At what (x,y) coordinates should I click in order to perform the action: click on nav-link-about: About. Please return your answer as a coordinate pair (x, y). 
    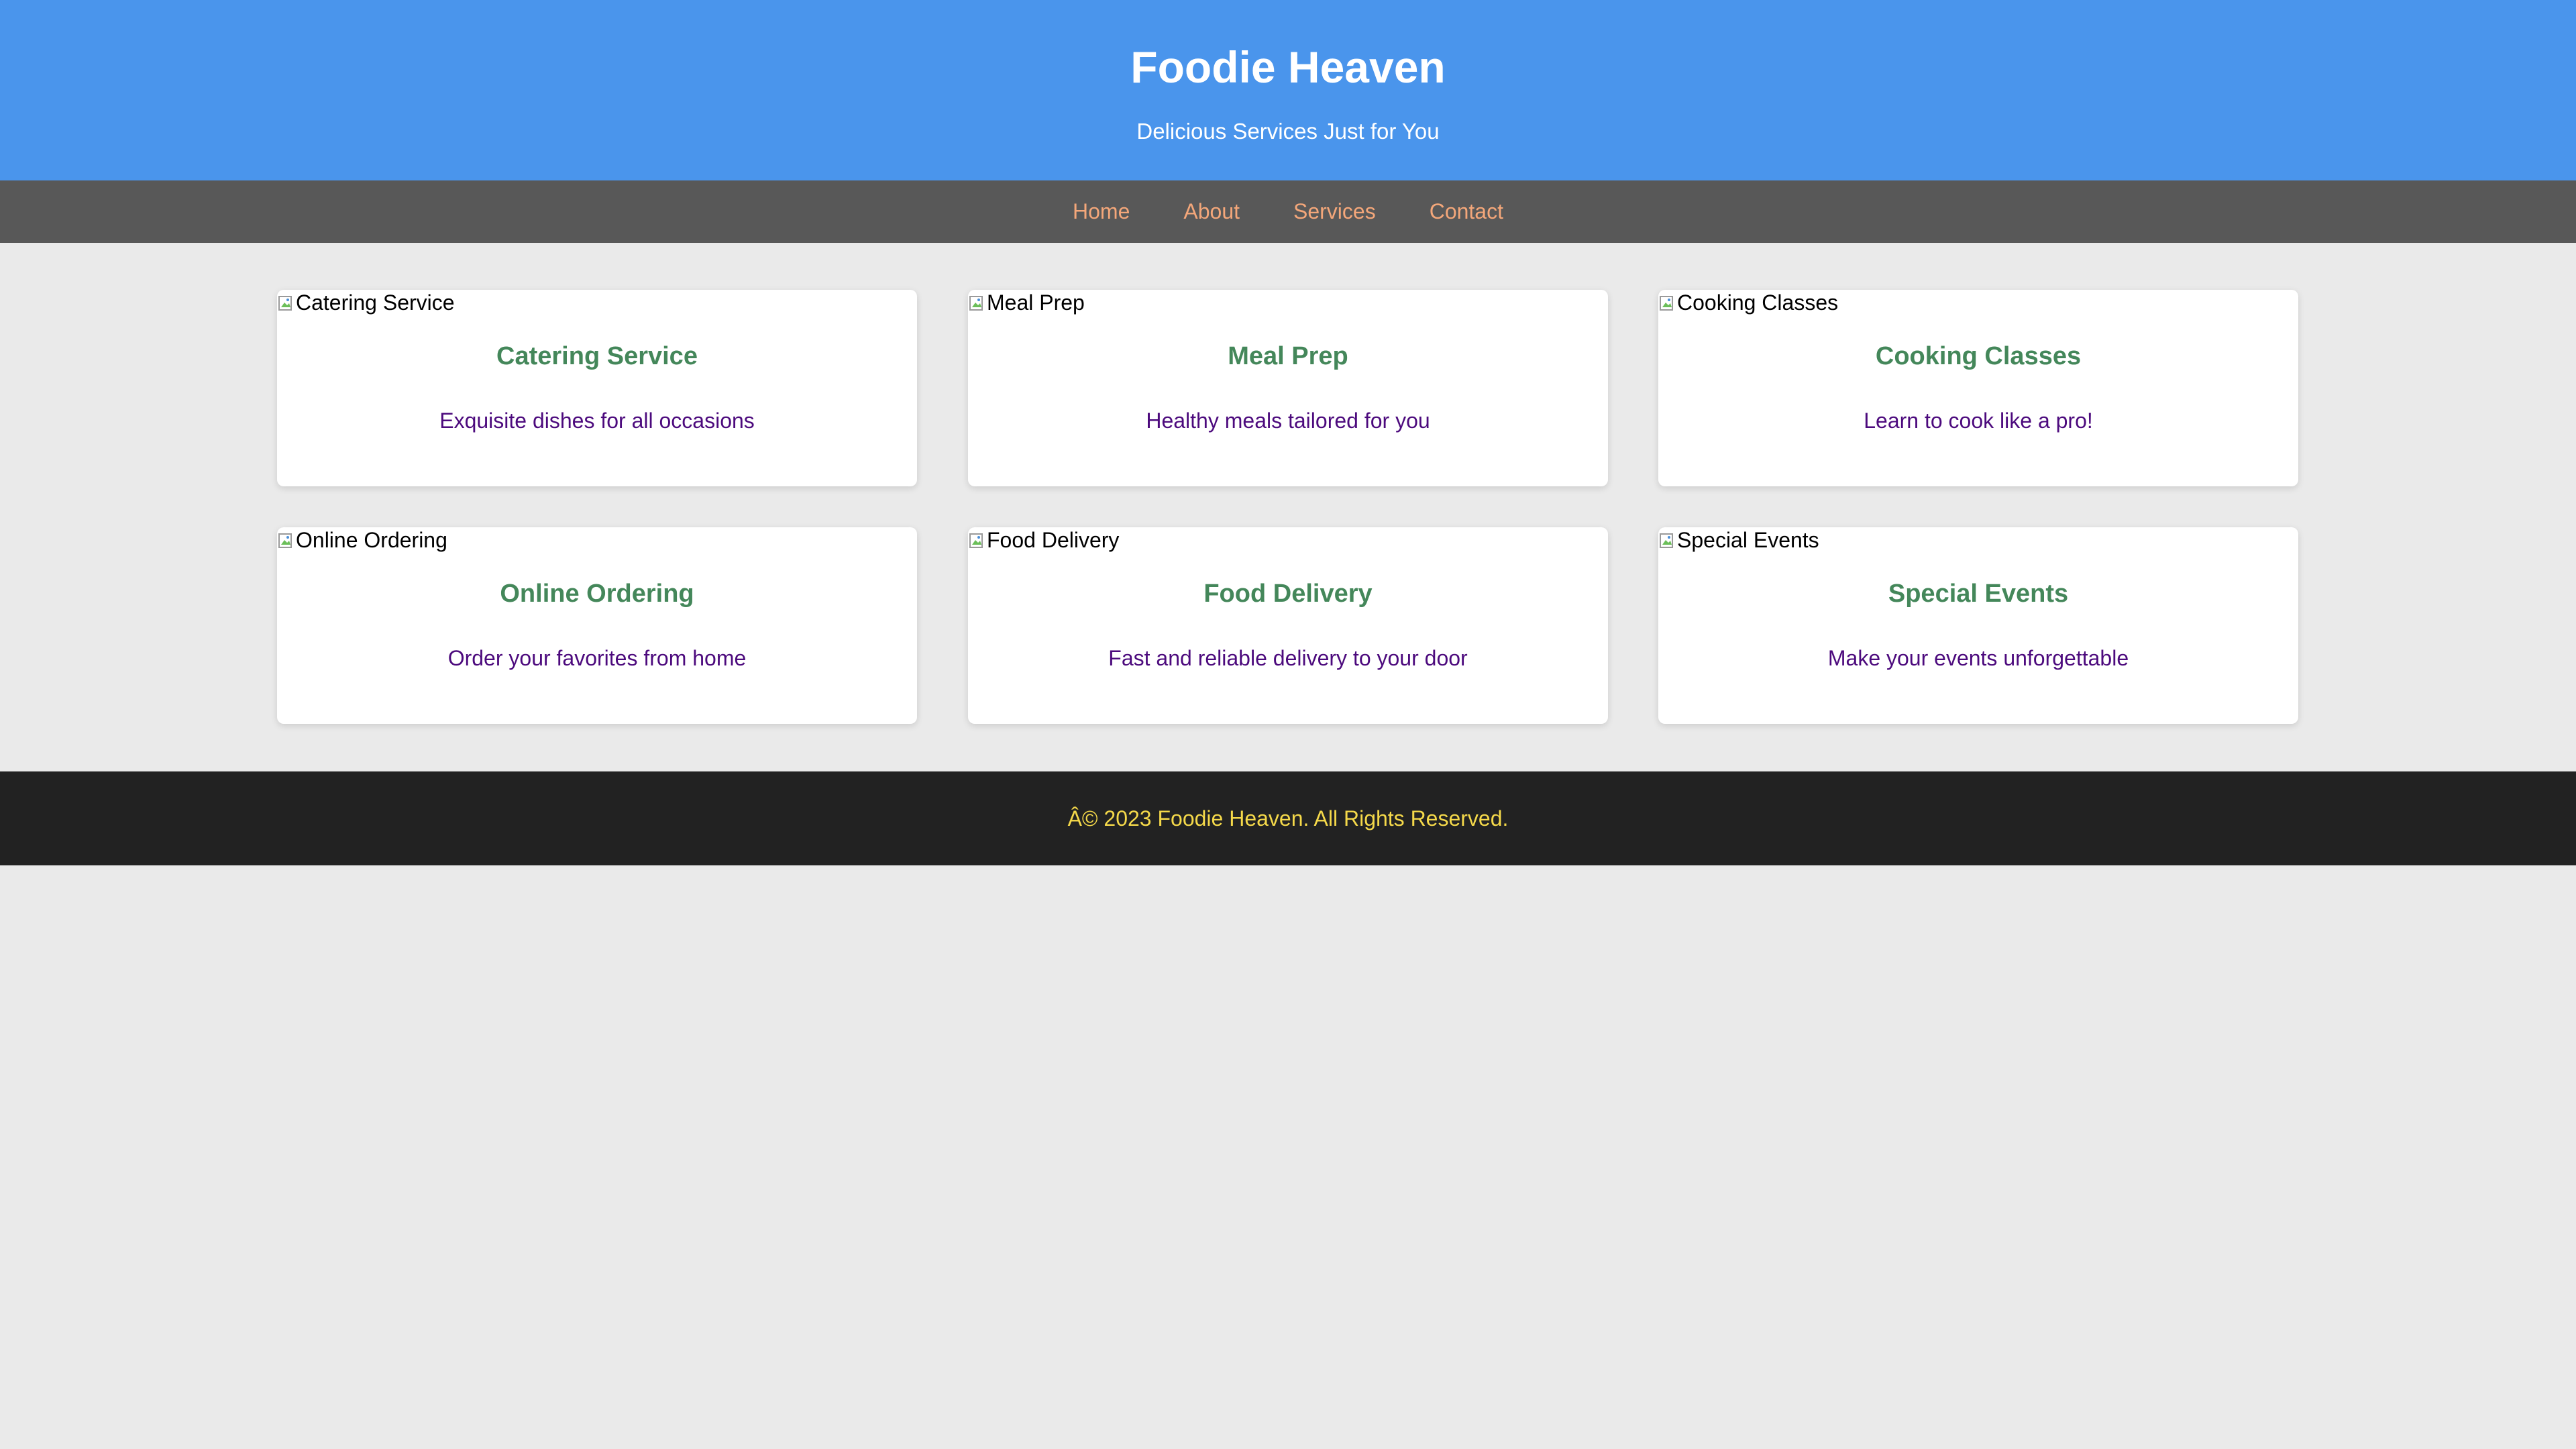
    Looking at the image, I should click on (1211, 211).